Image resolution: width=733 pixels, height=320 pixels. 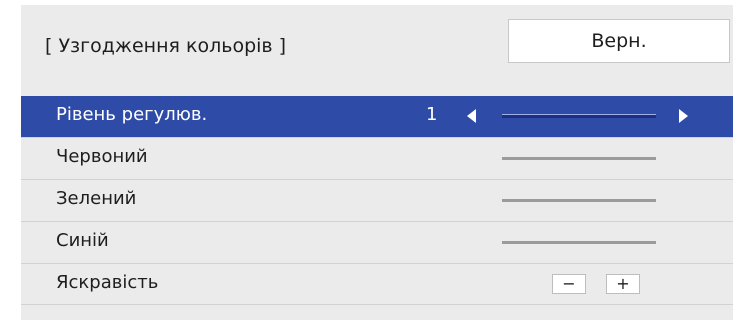 I want to click on row-label: Рівень регулюв., so click(x=132, y=114).